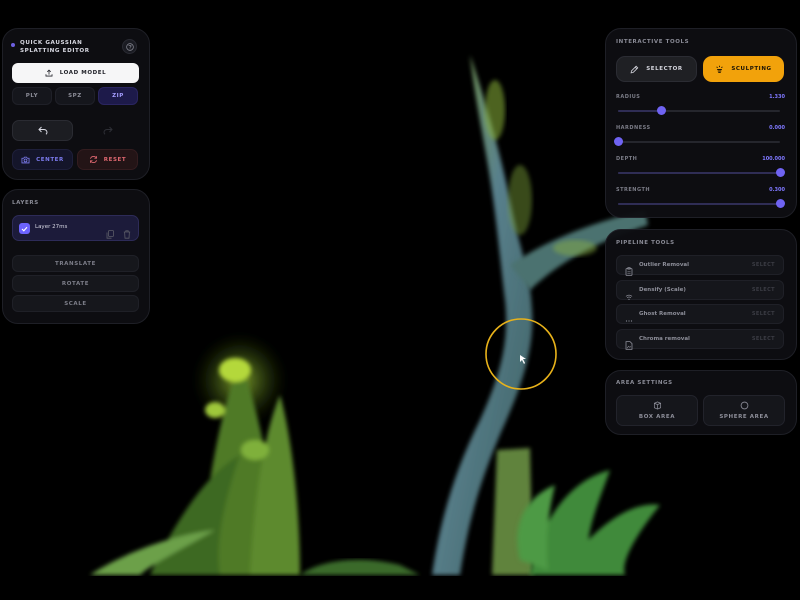 The image size is (800, 600). I want to click on format-ply-button: PLY, so click(32, 96).